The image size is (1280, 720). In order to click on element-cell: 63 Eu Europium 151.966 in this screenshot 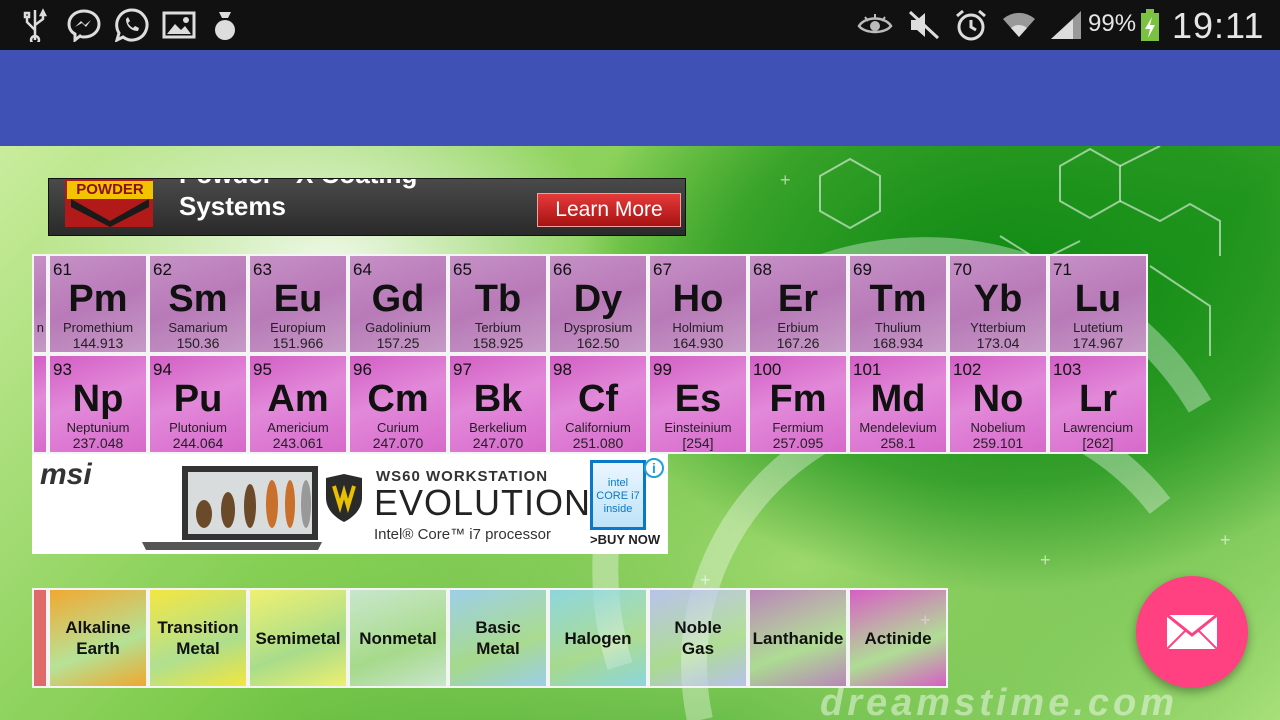, I will do `click(298, 304)`.